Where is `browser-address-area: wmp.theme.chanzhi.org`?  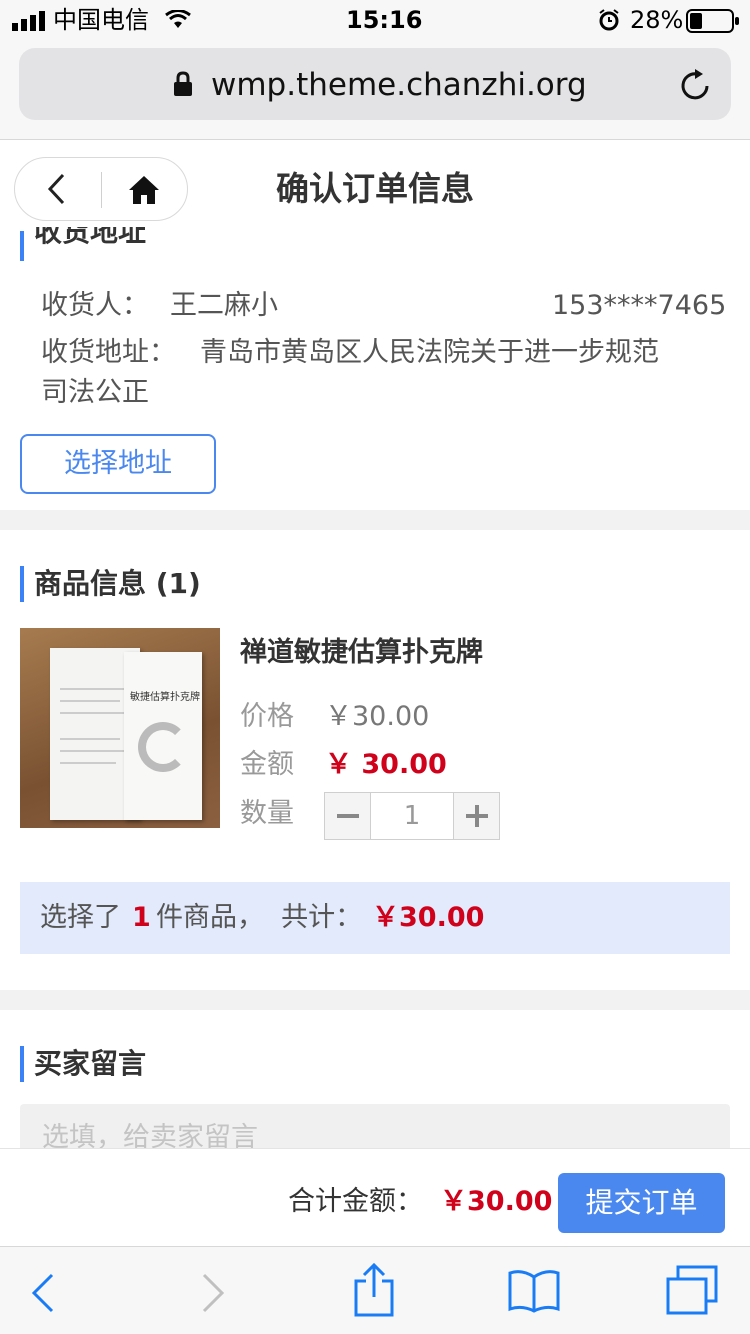
browser-address-area: wmp.theme.chanzhi.org is located at coordinates (375, 90).